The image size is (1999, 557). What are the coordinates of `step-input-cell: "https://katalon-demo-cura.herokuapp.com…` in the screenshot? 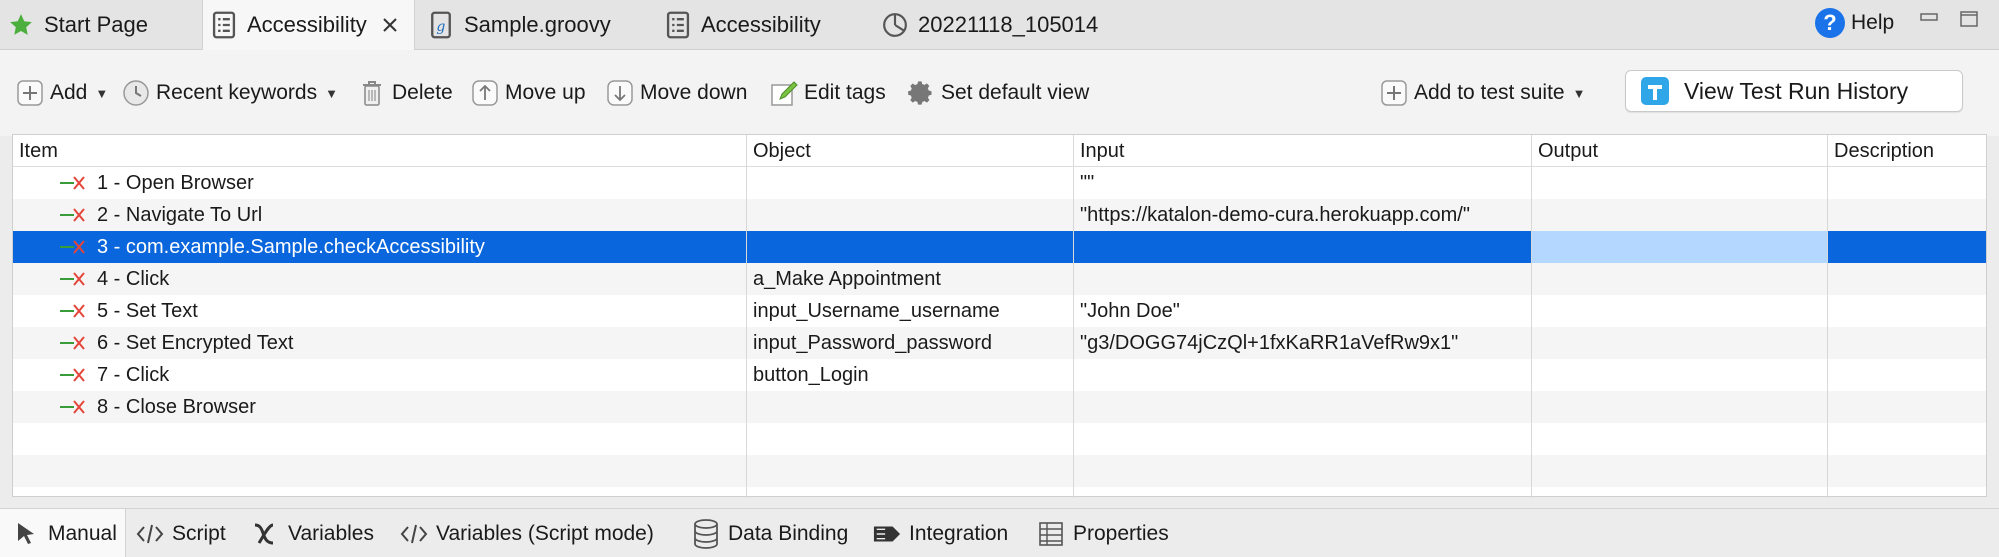 It's located at (1302, 215).